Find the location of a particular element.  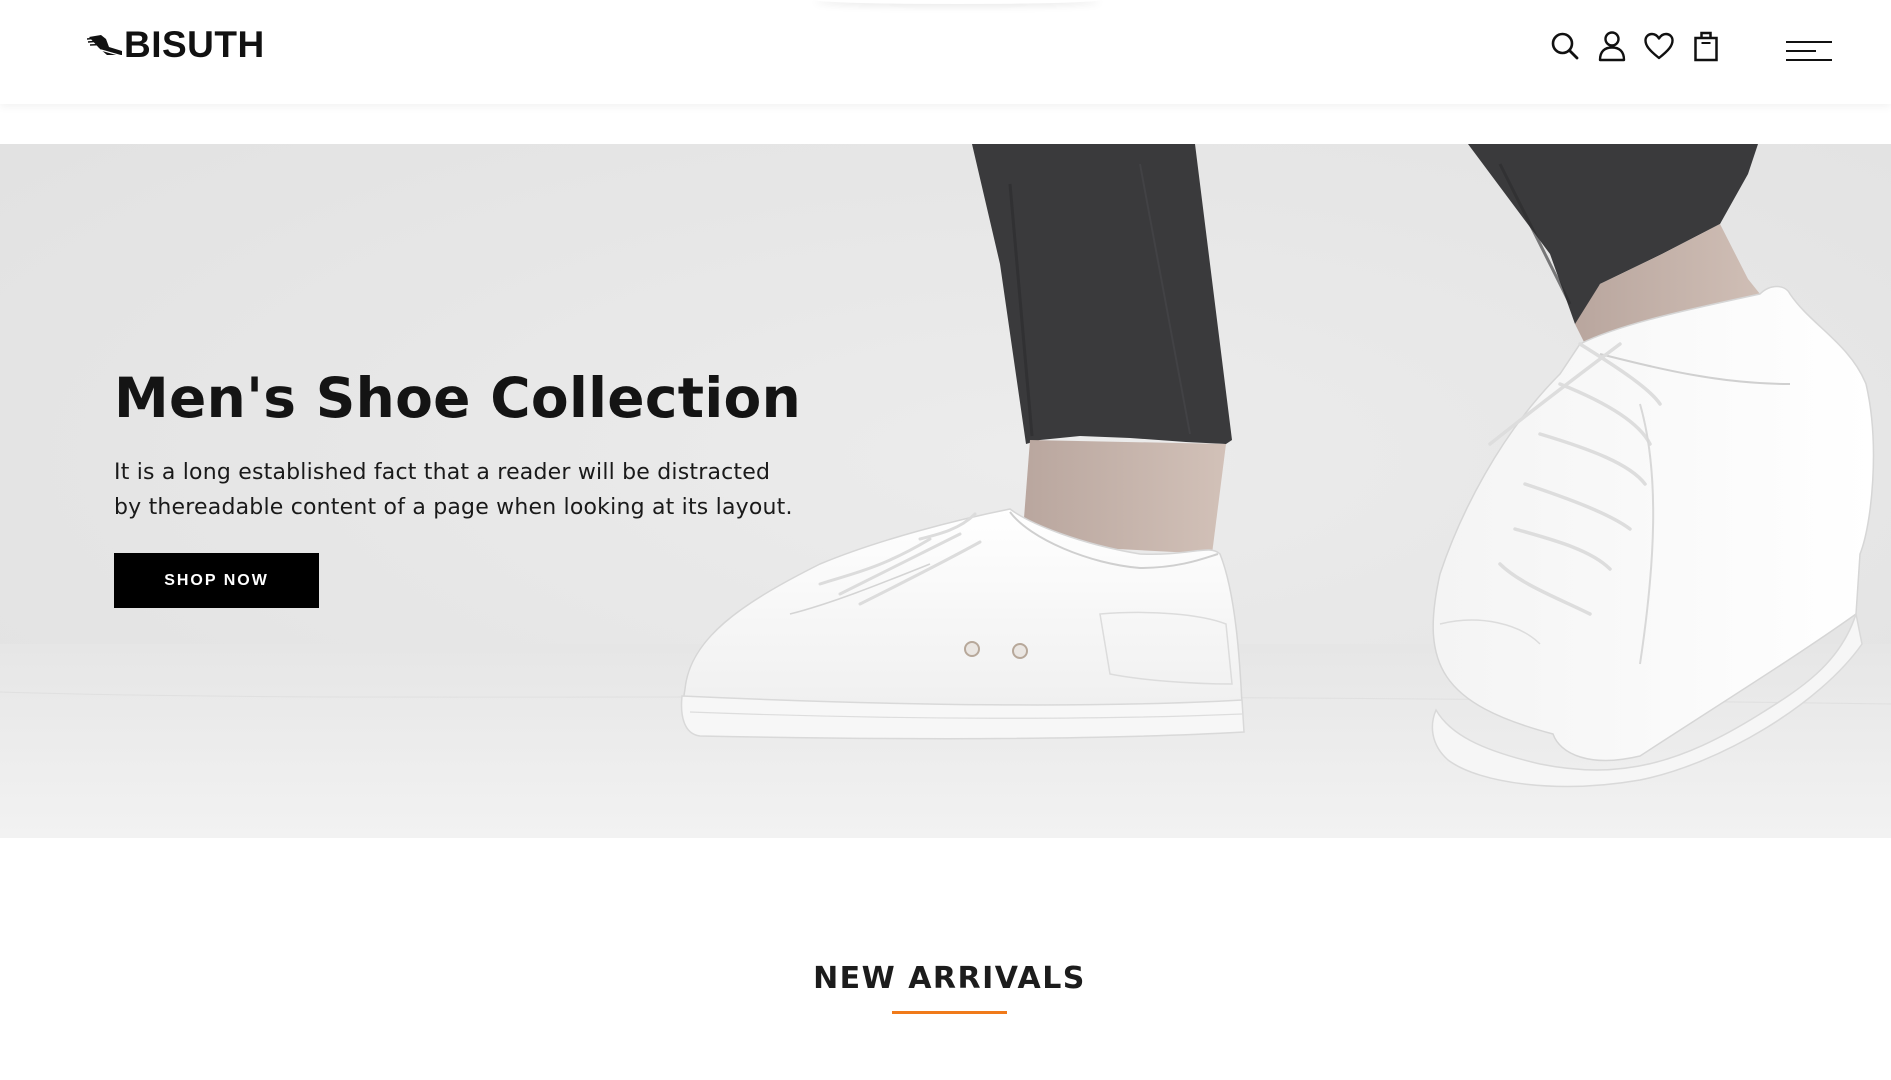

header-shadow-decoration is located at coordinates (957, 2).